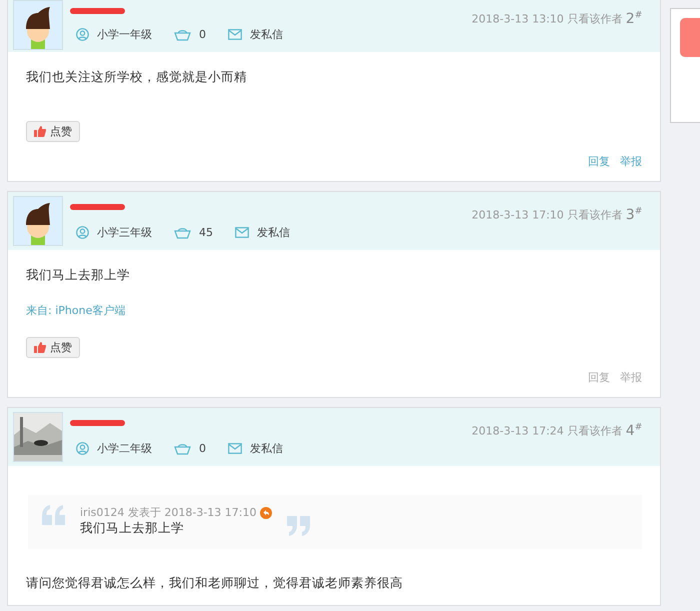  Describe the element at coordinates (634, 18) in the screenshot. I see `floor-number: 2$^{#}$` at that location.